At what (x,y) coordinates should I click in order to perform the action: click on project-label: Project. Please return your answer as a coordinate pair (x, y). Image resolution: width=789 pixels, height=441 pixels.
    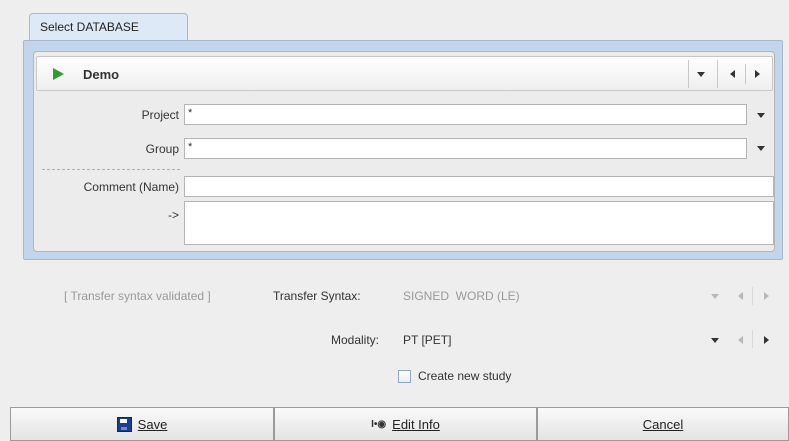
    Looking at the image, I should click on (160, 115).